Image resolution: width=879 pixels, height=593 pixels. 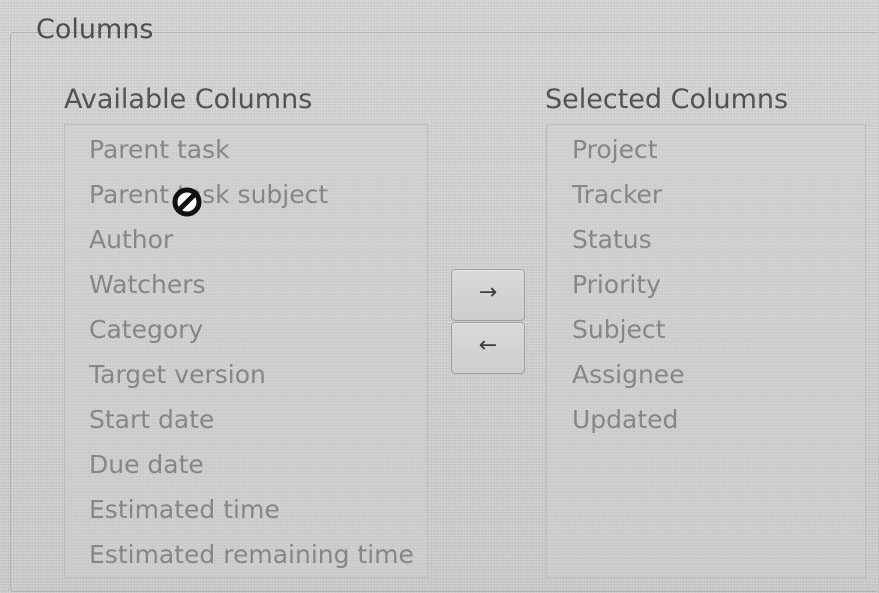 I want to click on section-legend: Columns, so click(x=95, y=29).